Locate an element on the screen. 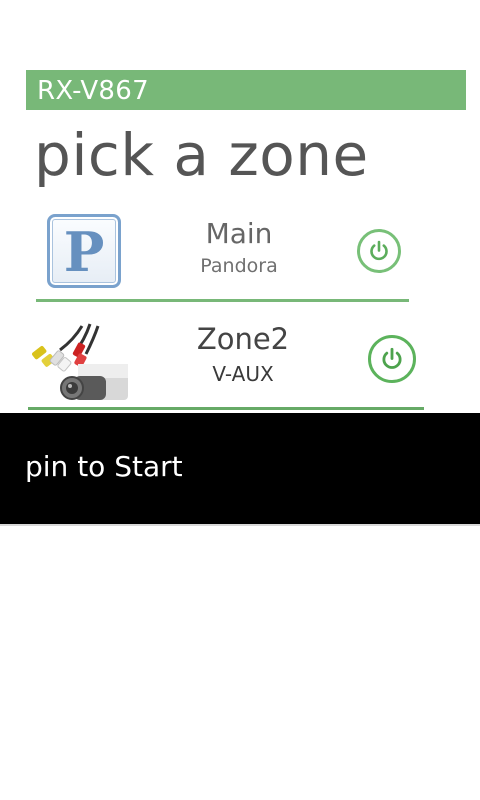 The width and height of the screenshot is (480, 800). page-title: pick a zone is located at coordinates (201, 155).